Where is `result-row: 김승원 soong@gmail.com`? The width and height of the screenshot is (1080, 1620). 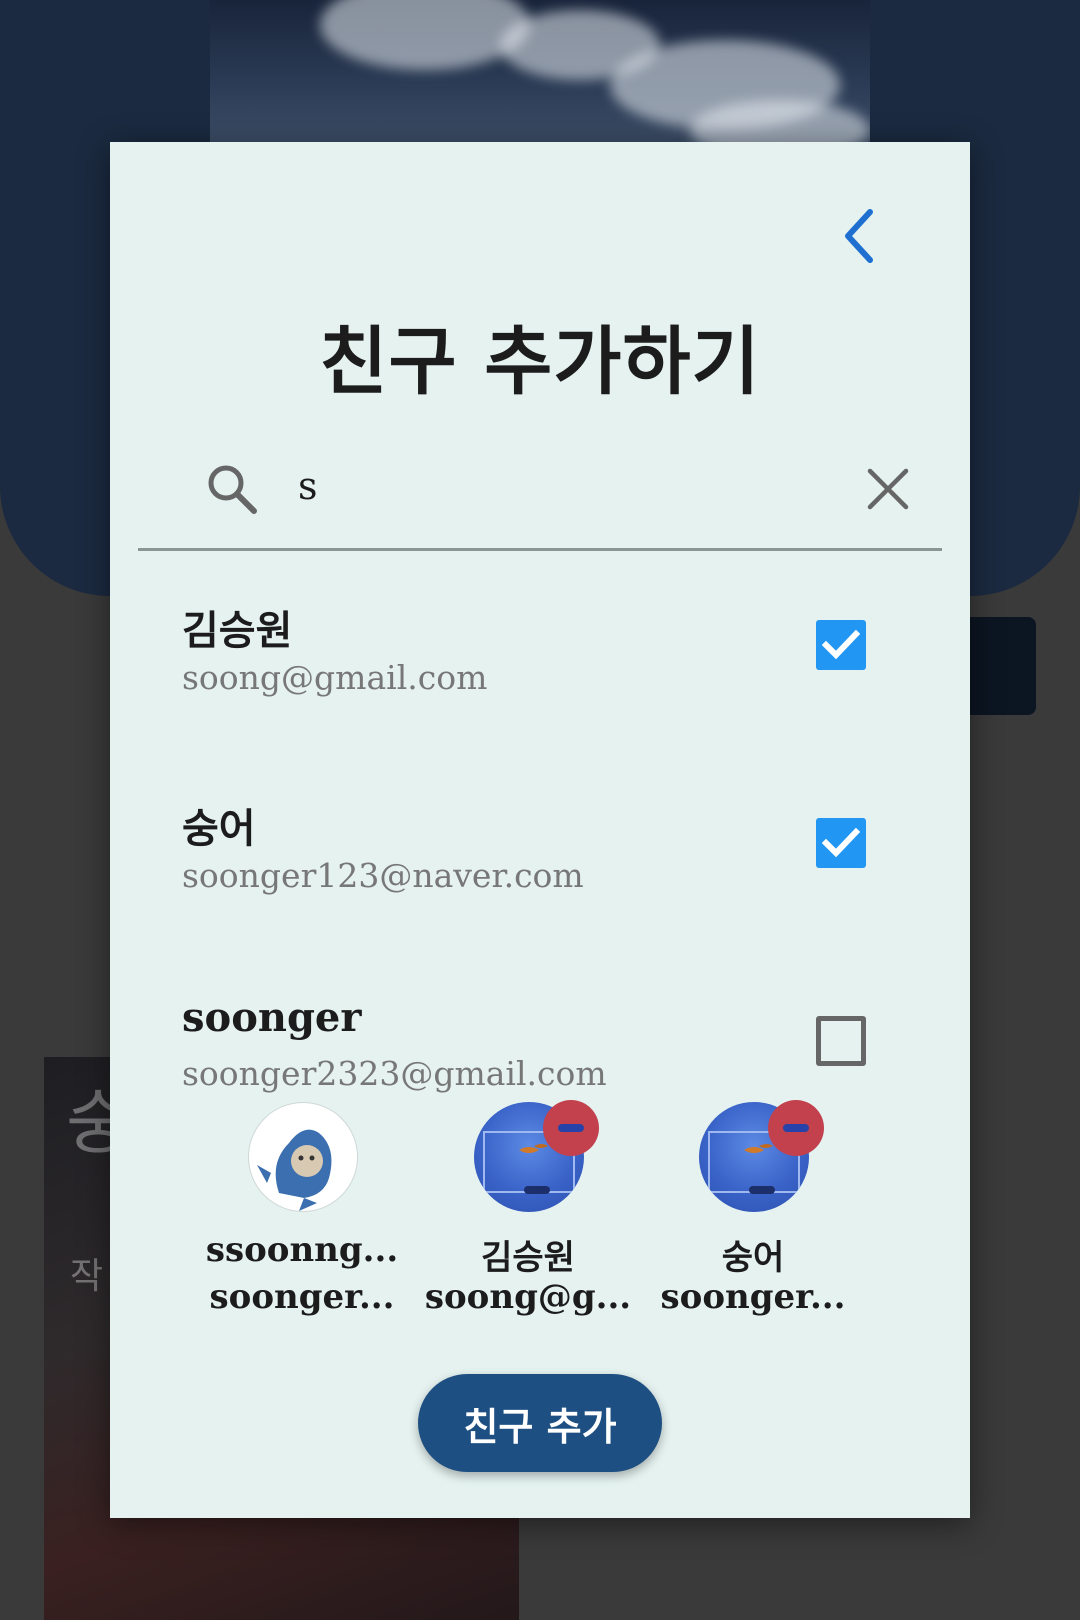 result-row: 김승원 soong@gmail.com is located at coordinates (540, 696).